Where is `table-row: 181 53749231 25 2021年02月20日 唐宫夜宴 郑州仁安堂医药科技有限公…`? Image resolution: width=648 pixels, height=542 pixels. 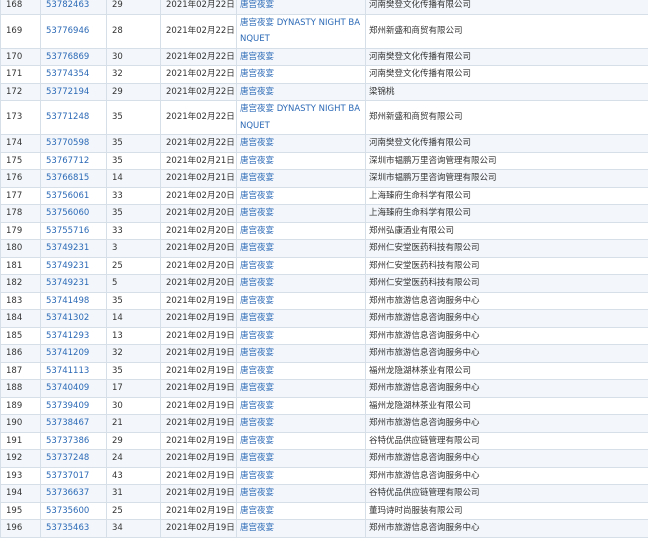
table-row: 181 53749231 25 2021年02月20日 唐宫夜宴 郑州仁安堂医药科技有限公… is located at coordinates (324, 265).